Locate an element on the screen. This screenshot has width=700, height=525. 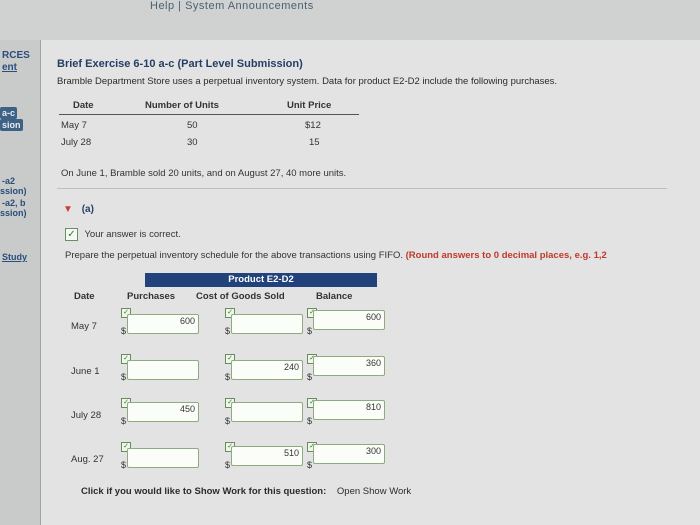
schedule-row-date: June 1 is located at coordinates (85, 371).